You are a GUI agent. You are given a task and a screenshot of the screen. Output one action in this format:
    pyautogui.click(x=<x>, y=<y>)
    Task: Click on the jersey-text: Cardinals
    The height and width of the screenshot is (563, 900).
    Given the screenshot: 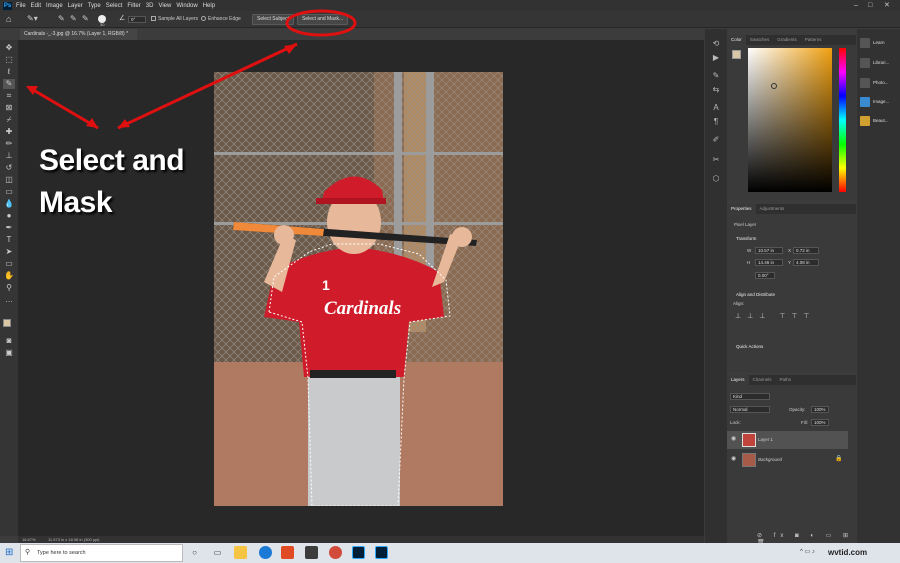 What is the action you would take?
    pyautogui.click(x=362, y=308)
    